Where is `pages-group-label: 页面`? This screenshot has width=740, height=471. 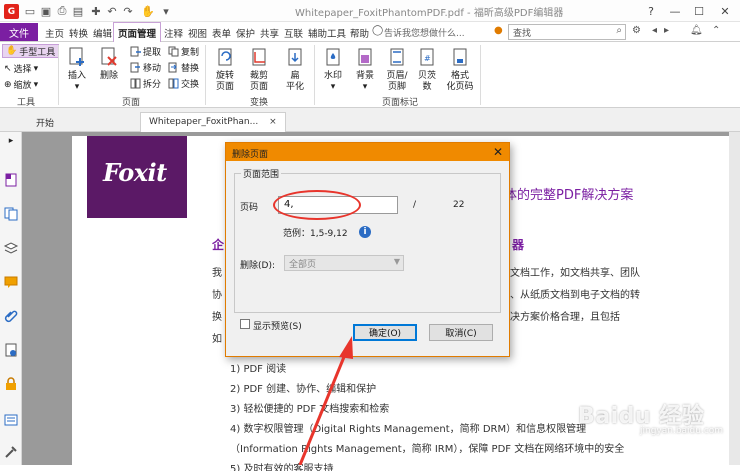
pages-group-label: 页面 is located at coordinates (131, 103).